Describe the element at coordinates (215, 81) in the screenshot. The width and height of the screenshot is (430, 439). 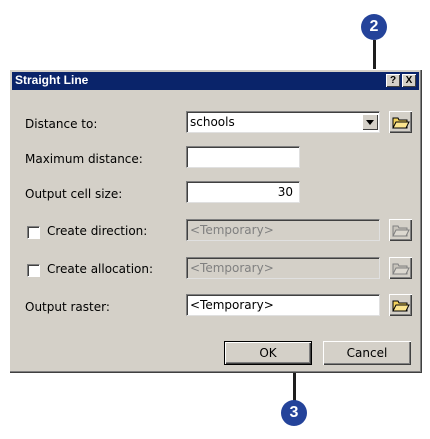
I see `title-bar: Straight Line ? X` at that location.